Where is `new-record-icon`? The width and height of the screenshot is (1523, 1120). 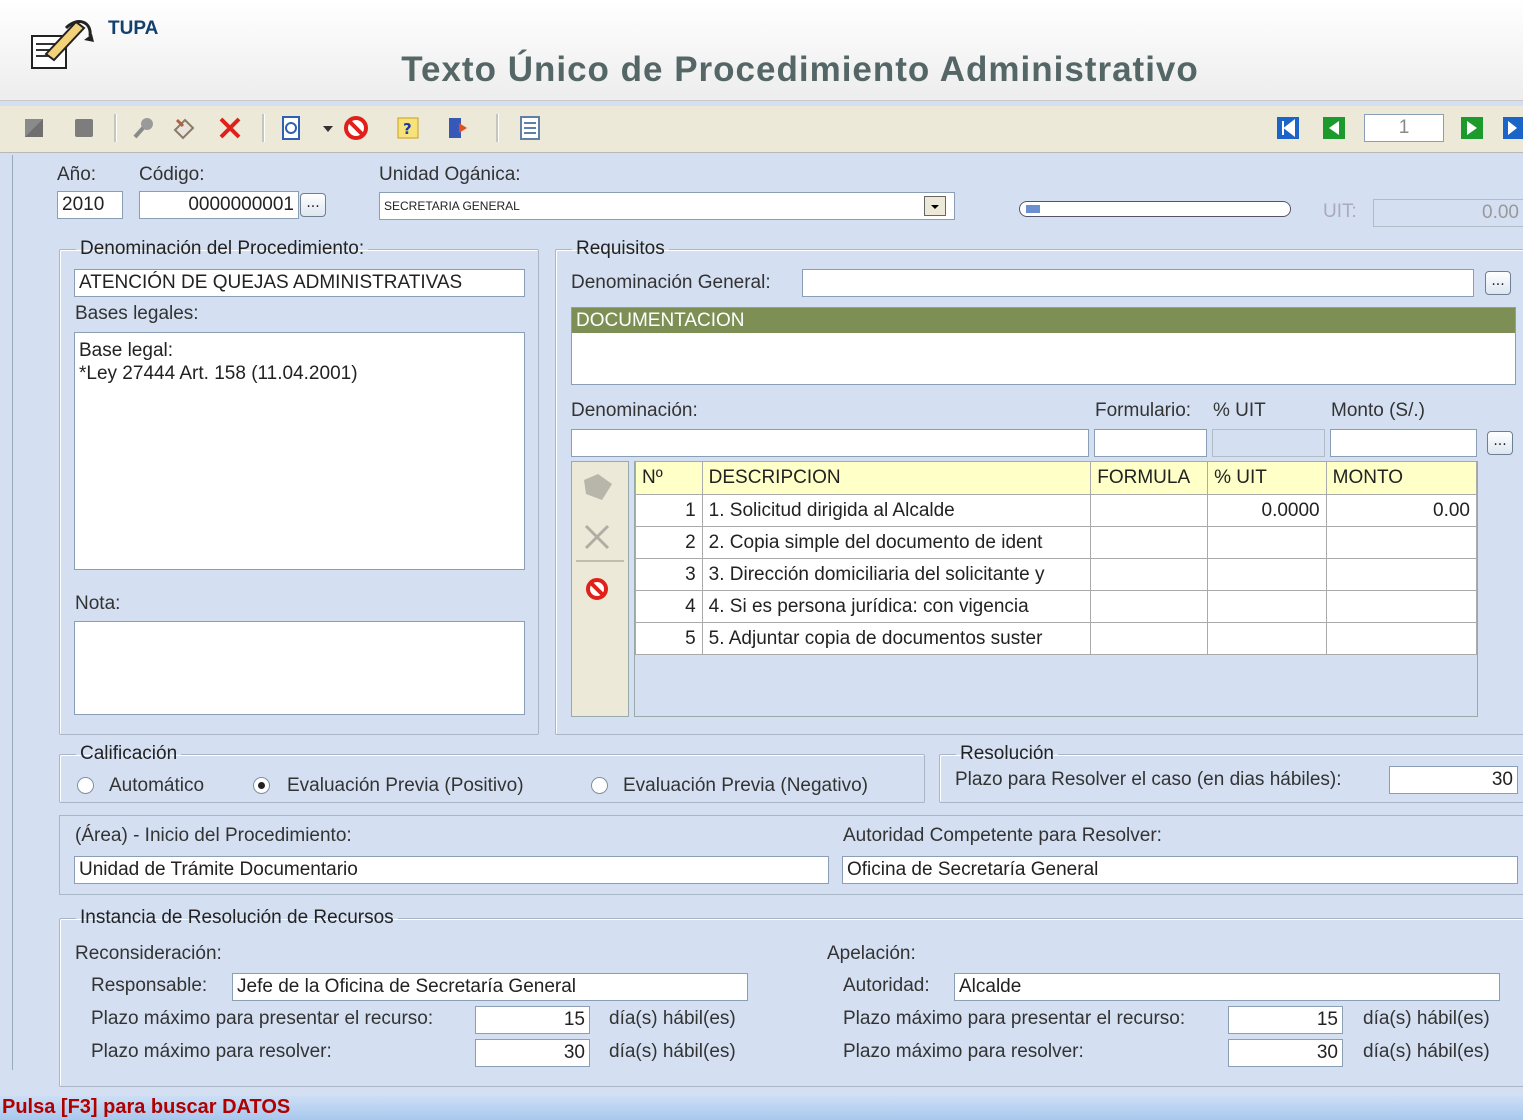
new-record-icon is located at coordinates (34, 128).